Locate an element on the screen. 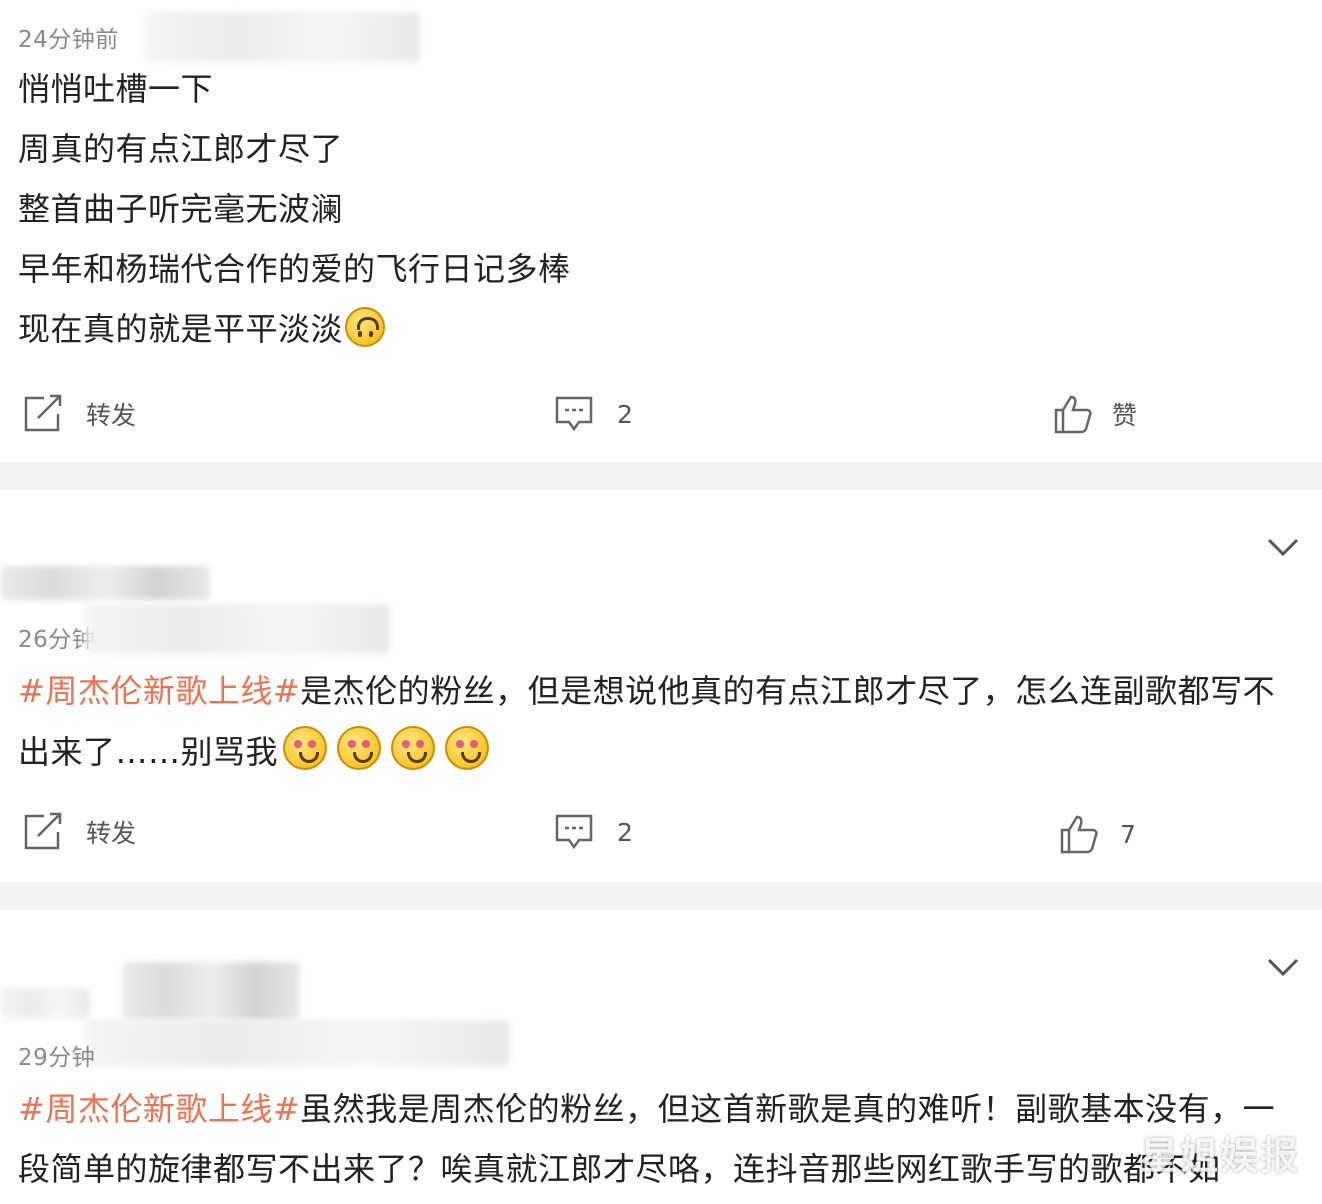 Image resolution: width=1322 pixels, height=1204 pixels. like-label: 赞 is located at coordinates (1125, 415).